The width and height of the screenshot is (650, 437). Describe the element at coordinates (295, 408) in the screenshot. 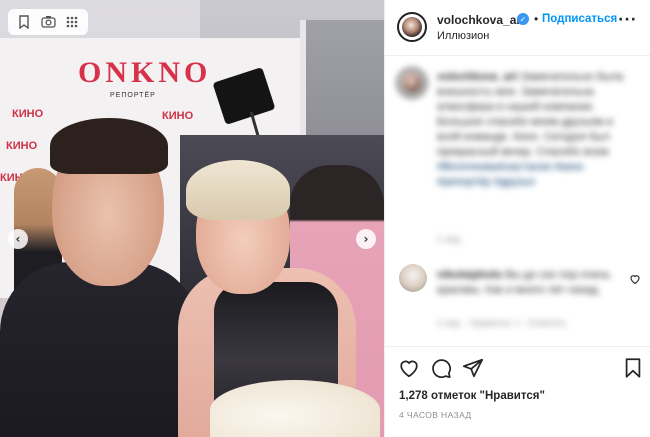

I see `bouquet` at that location.